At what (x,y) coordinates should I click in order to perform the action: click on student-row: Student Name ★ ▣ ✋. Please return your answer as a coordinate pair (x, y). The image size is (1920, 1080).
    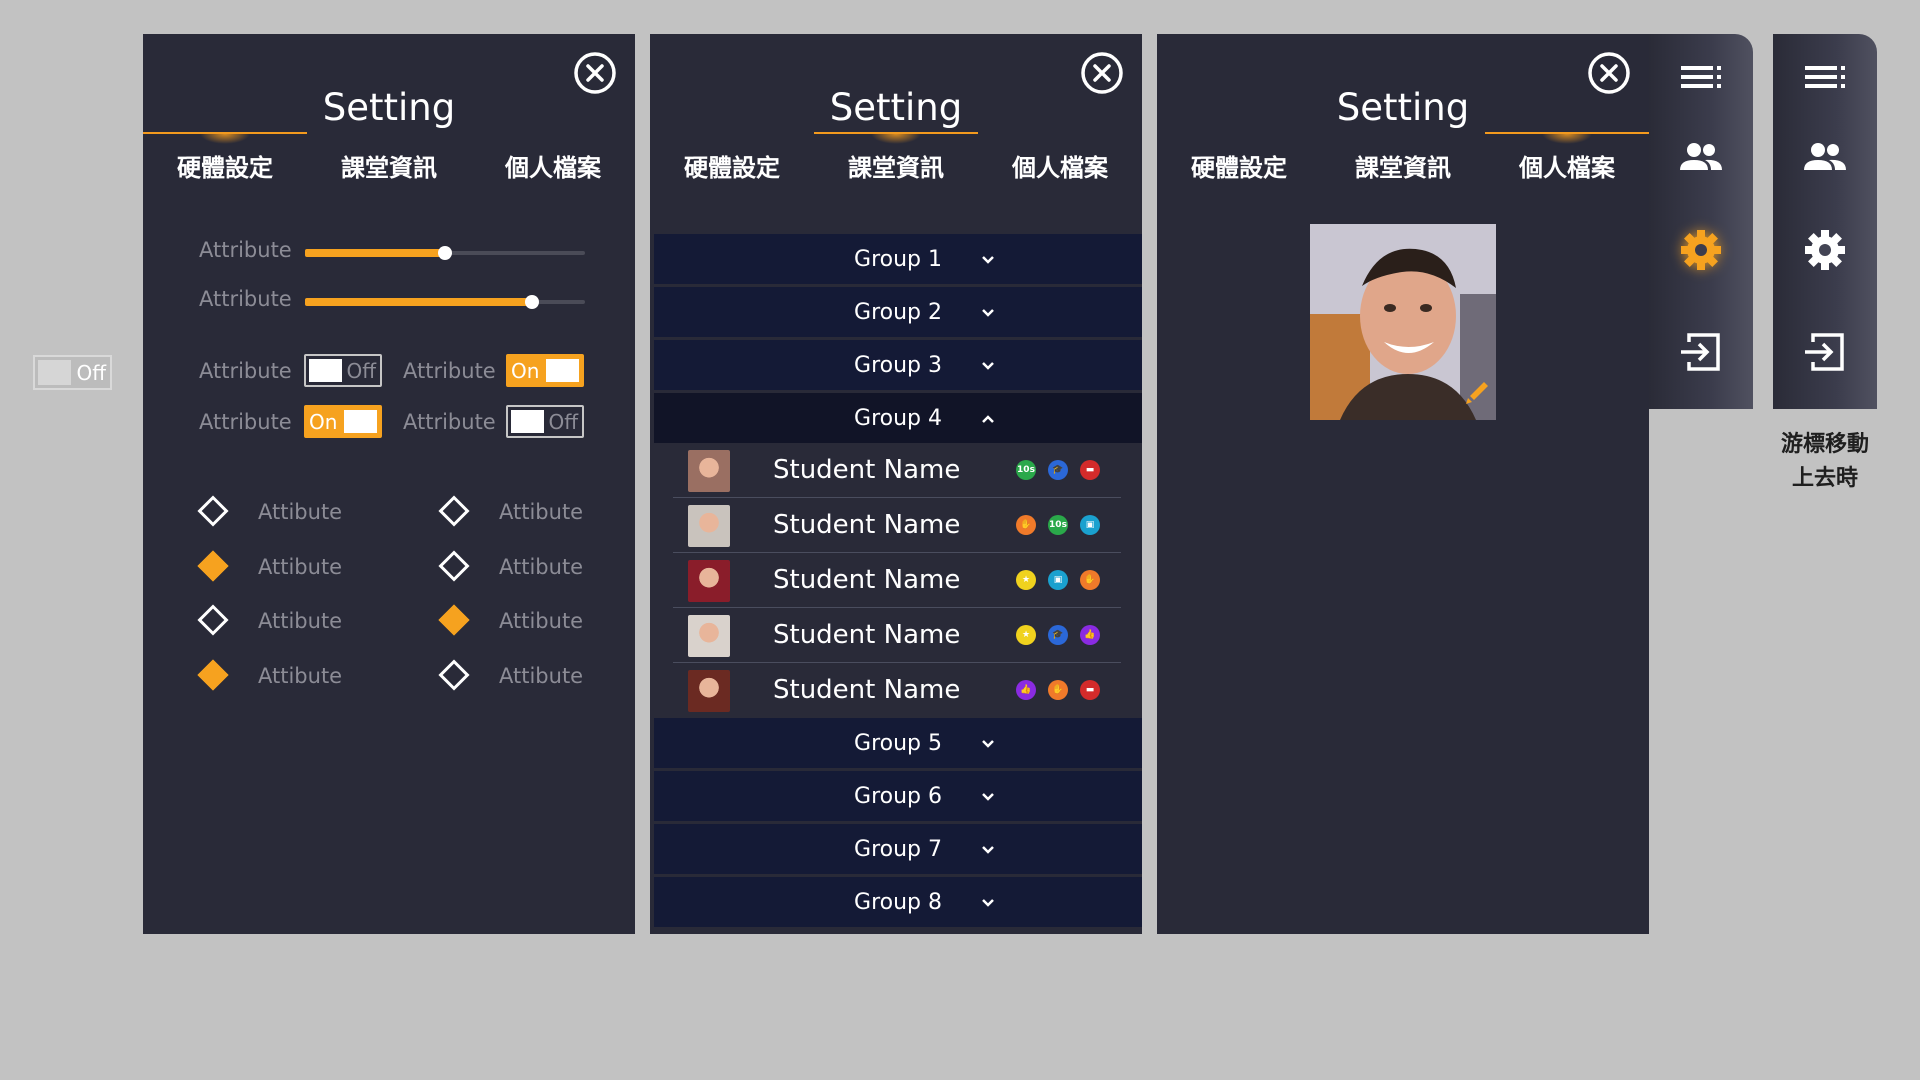
    Looking at the image, I should click on (897, 581).